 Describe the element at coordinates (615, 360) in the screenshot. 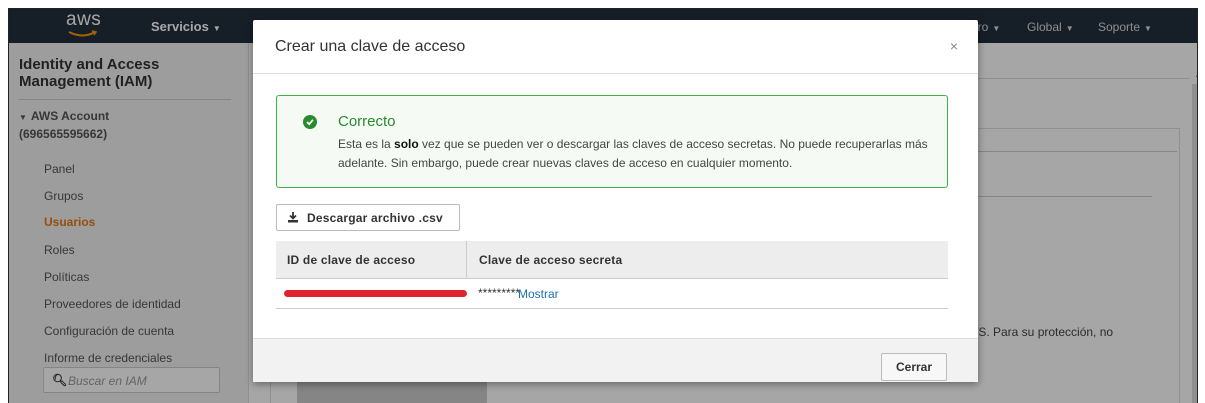

I see `dialog-footer: Cerrar` at that location.